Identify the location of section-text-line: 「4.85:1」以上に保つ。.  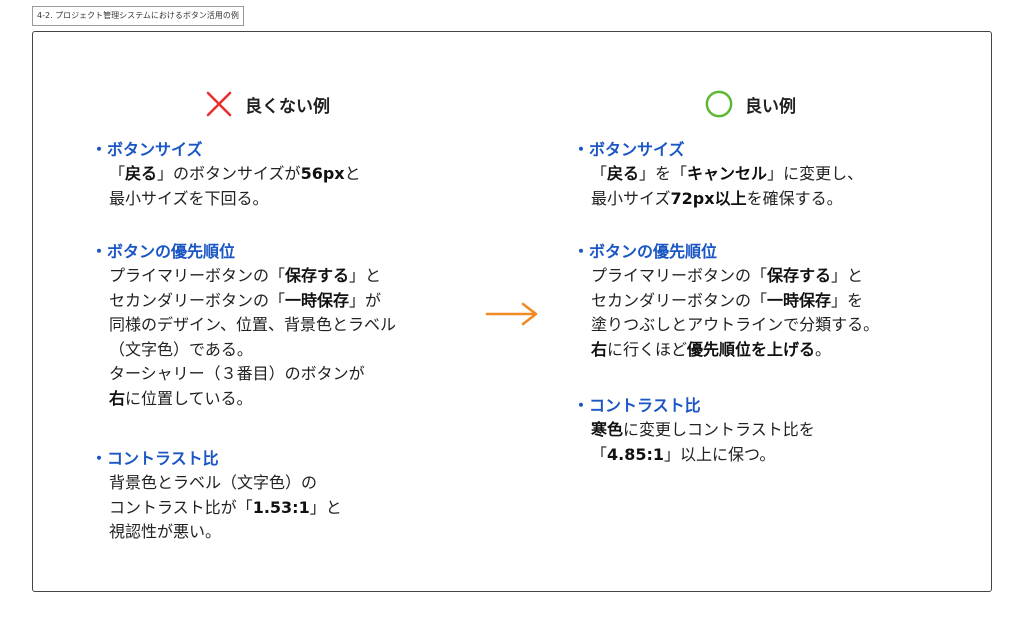
(694, 455).